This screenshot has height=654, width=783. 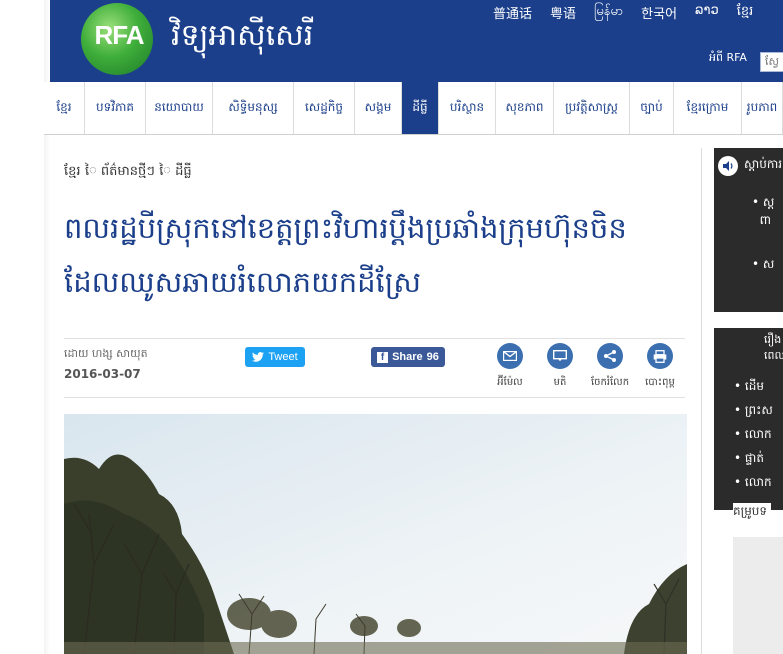 I want to click on facebook-share-label: Share, so click(x=407, y=357).